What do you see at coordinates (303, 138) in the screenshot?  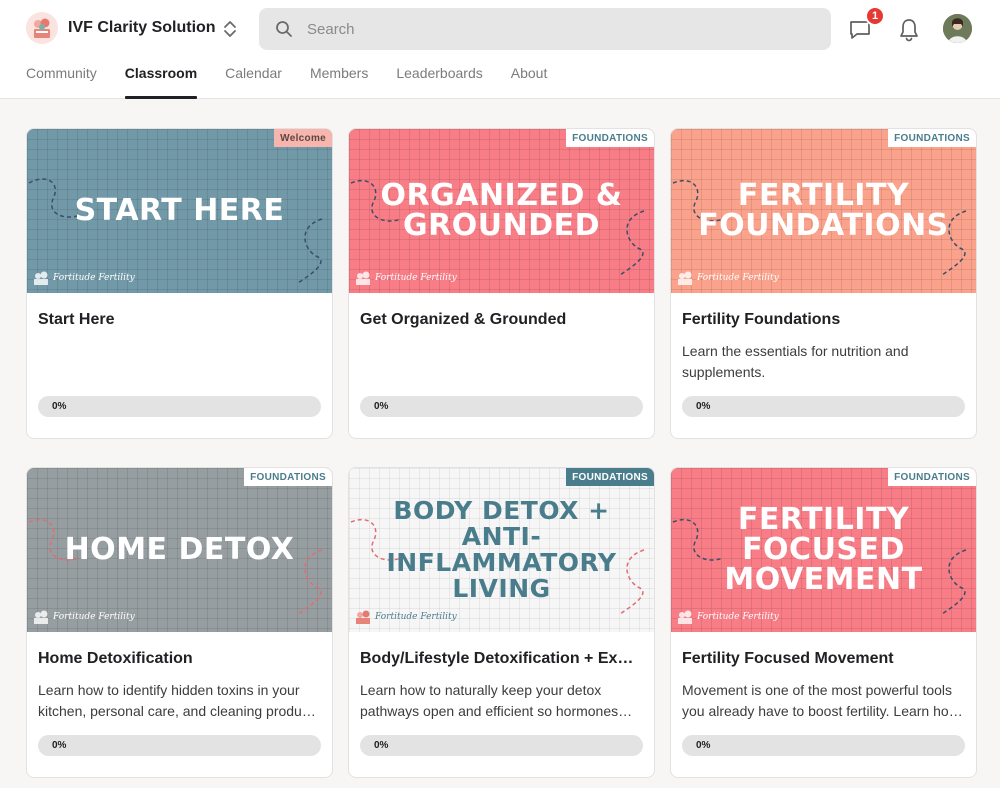 I see `course-tag: Welcome` at bounding box center [303, 138].